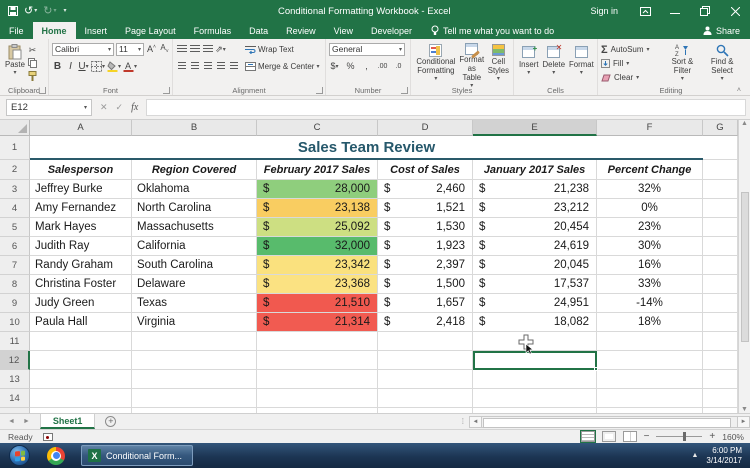 The height and width of the screenshot is (468, 750). I want to click on cell-F10: 18%, so click(650, 322).